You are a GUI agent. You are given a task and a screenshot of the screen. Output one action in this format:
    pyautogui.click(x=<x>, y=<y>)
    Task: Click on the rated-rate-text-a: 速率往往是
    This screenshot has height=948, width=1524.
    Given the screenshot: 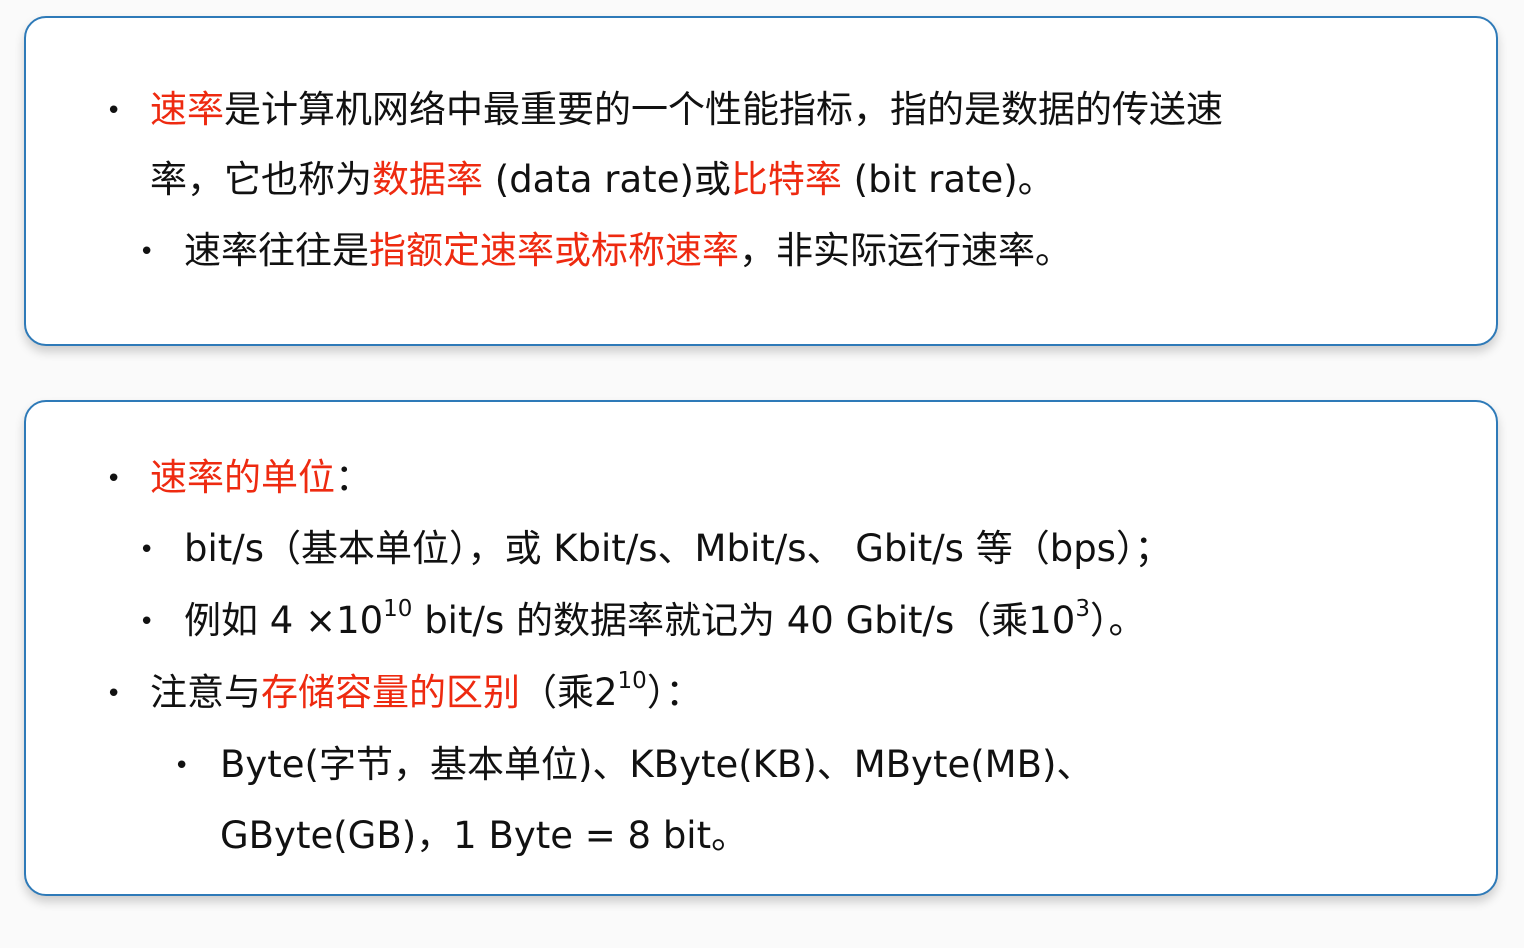 What is the action you would take?
    pyautogui.click(x=276, y=250)
    